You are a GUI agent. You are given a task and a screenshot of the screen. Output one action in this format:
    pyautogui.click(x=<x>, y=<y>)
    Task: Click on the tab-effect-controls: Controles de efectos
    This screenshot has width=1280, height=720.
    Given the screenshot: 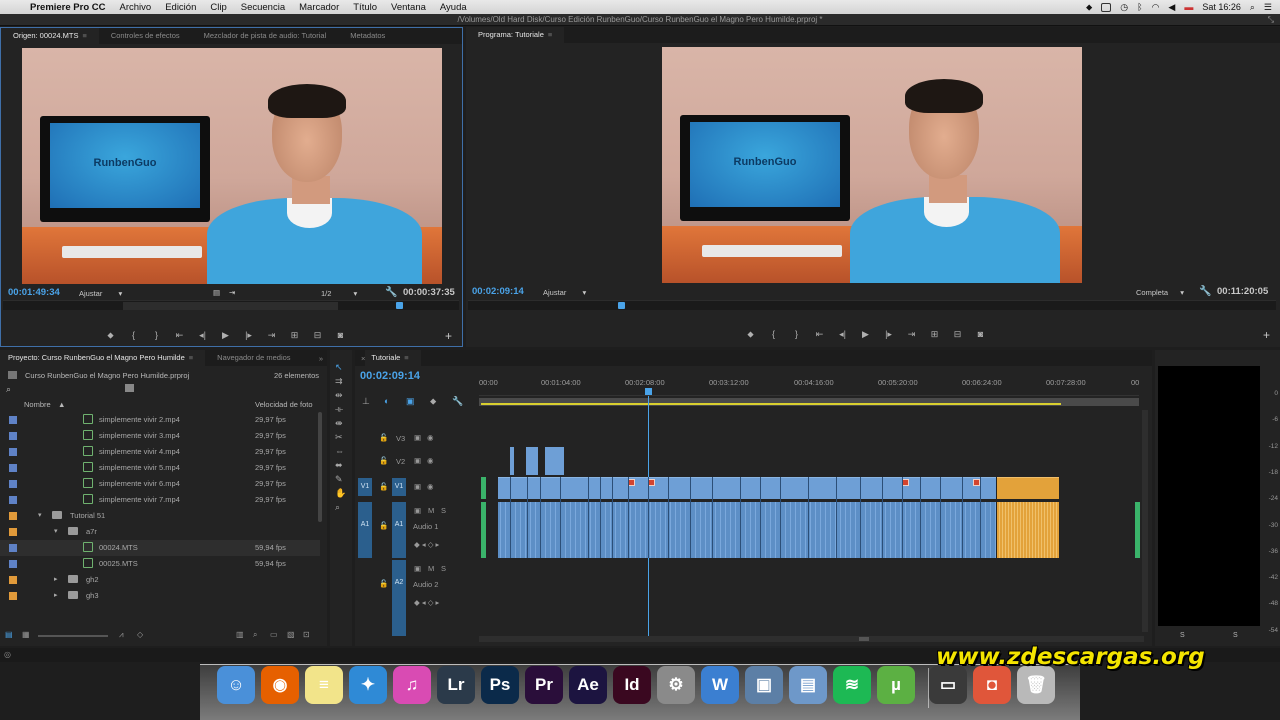 What is the action you would take?
    pyautogui.click(x=145, y=36)
    